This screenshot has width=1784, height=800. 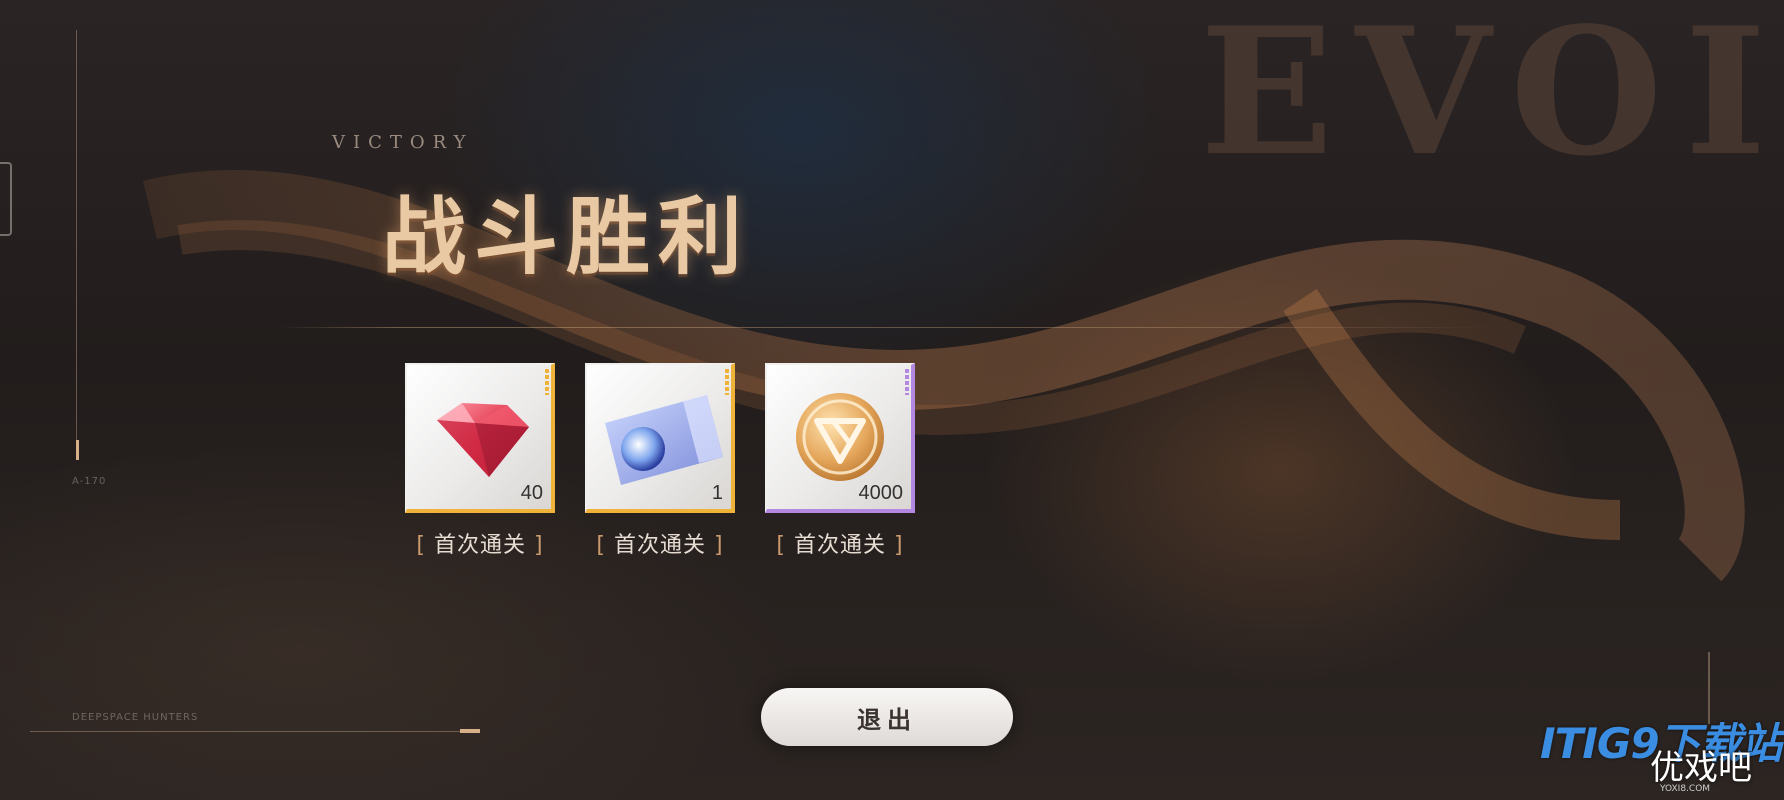 What do you see at coordinates (840, 438) in the screenshot?
I see `reward-card: 4000` at bounding box center [840, 438].